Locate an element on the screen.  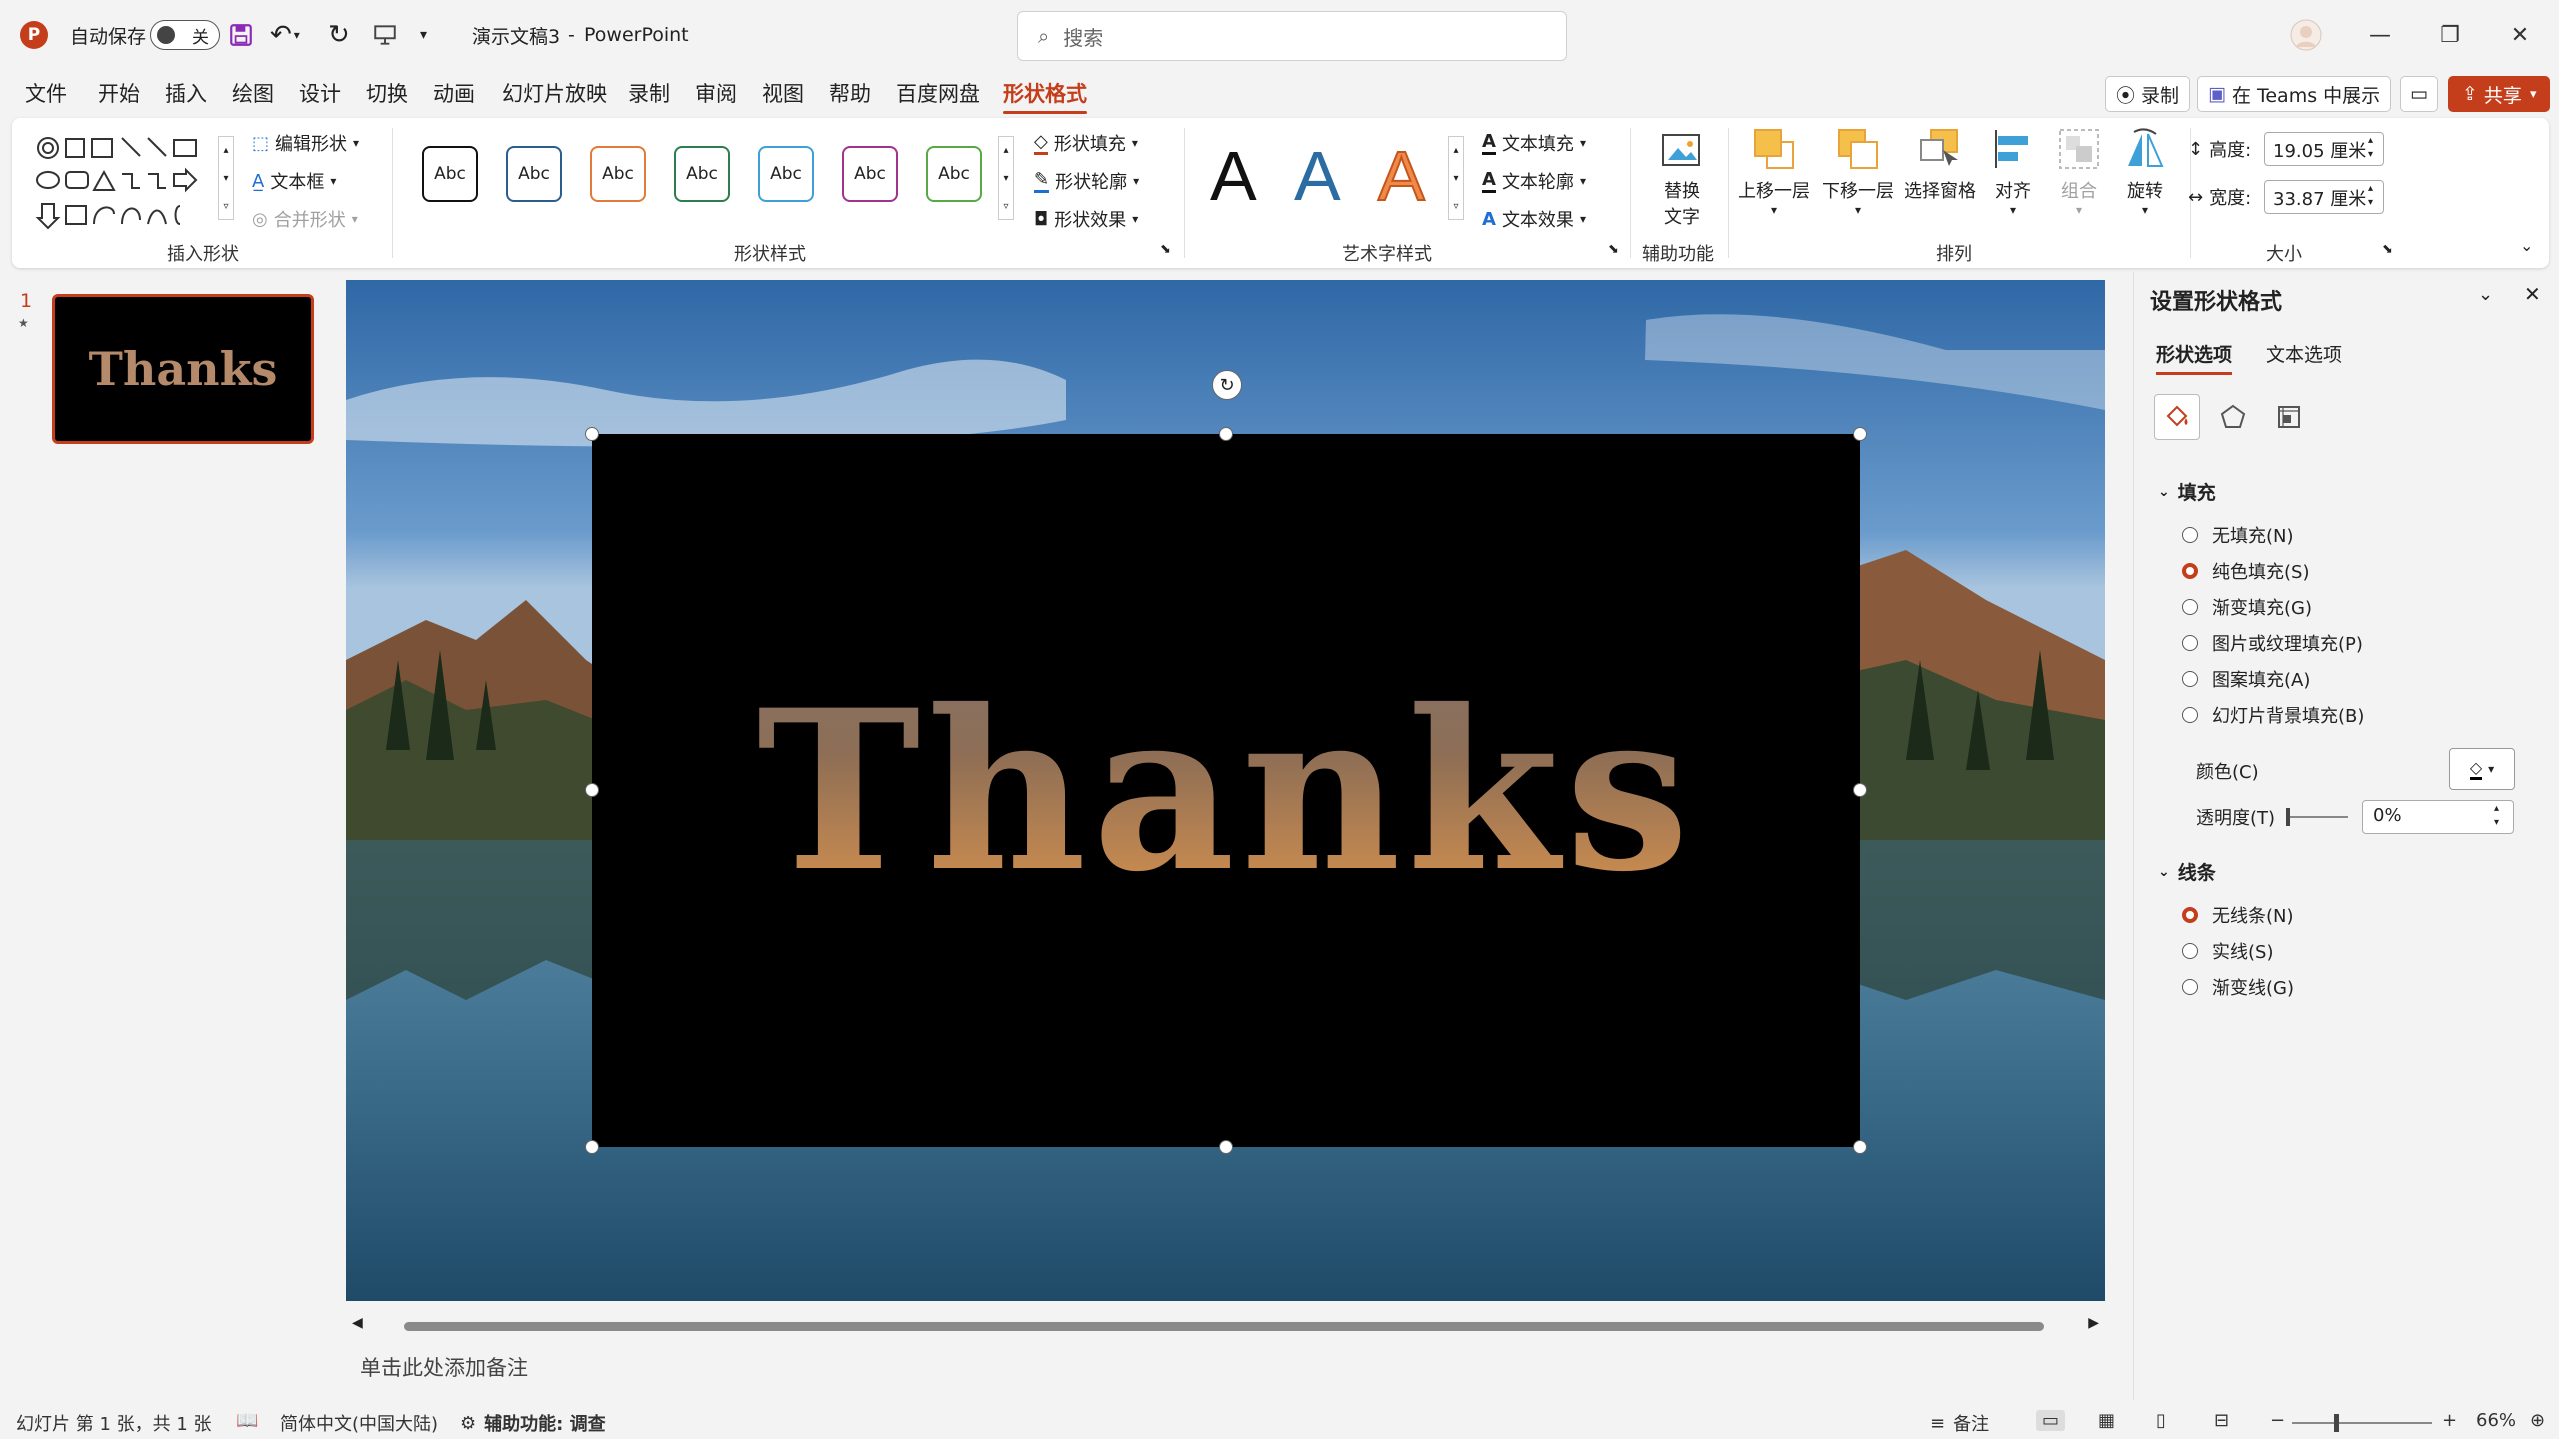
shape-style-2: Abc is located at coordinates (534, 174).